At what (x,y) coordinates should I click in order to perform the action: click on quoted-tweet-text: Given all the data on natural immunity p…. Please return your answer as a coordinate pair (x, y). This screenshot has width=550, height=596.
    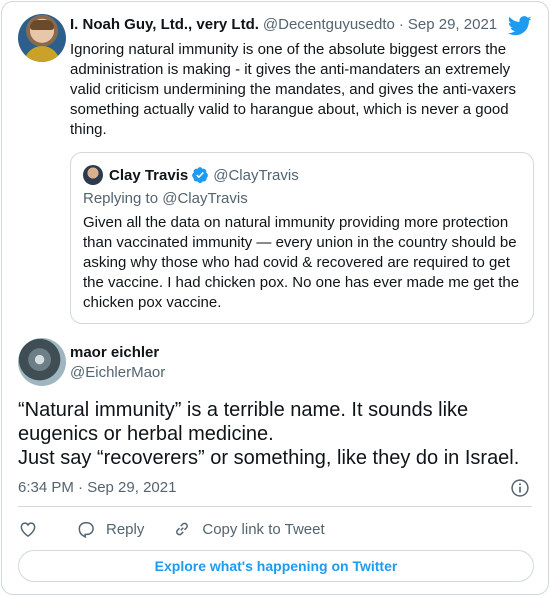
    Looking at the image, I should click on (301, 262).